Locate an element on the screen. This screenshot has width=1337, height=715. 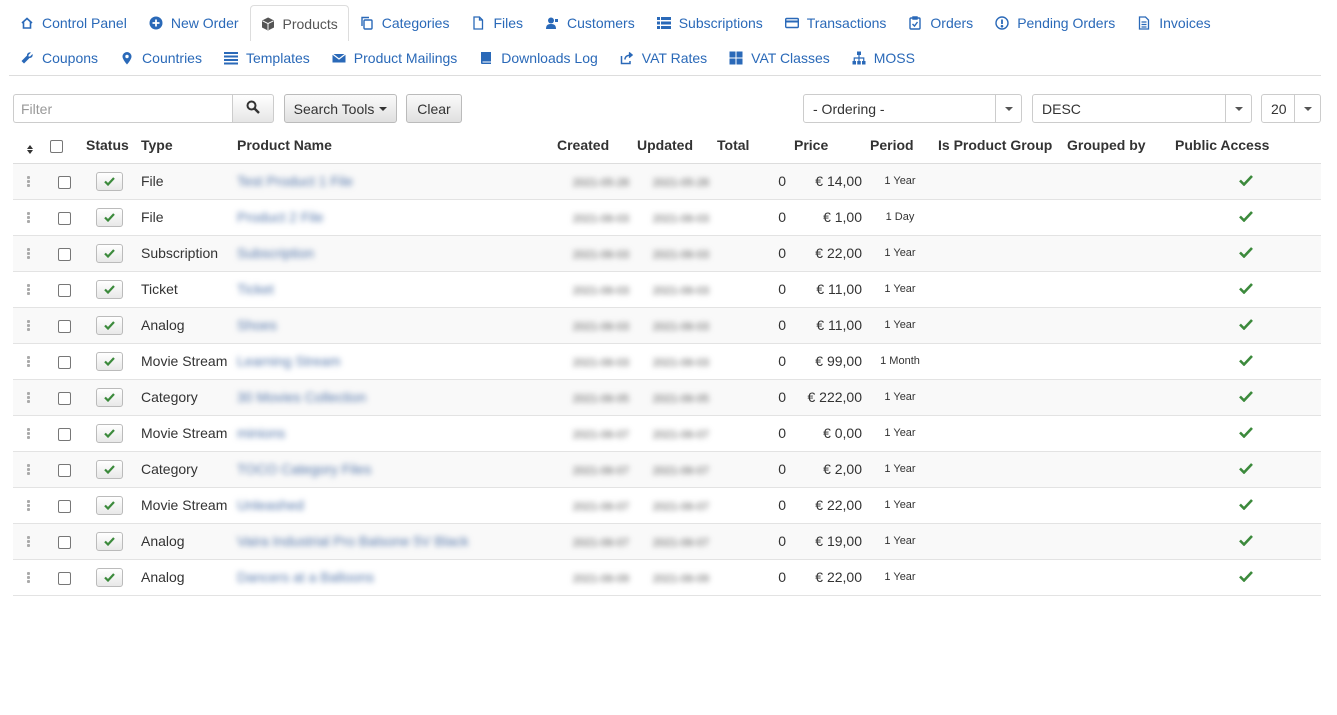
status-header: Status is located at coordinates (109, 145).